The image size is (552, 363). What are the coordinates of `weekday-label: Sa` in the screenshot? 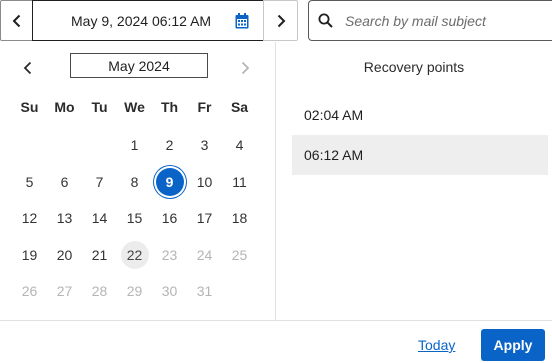 It's located at (239, 107).